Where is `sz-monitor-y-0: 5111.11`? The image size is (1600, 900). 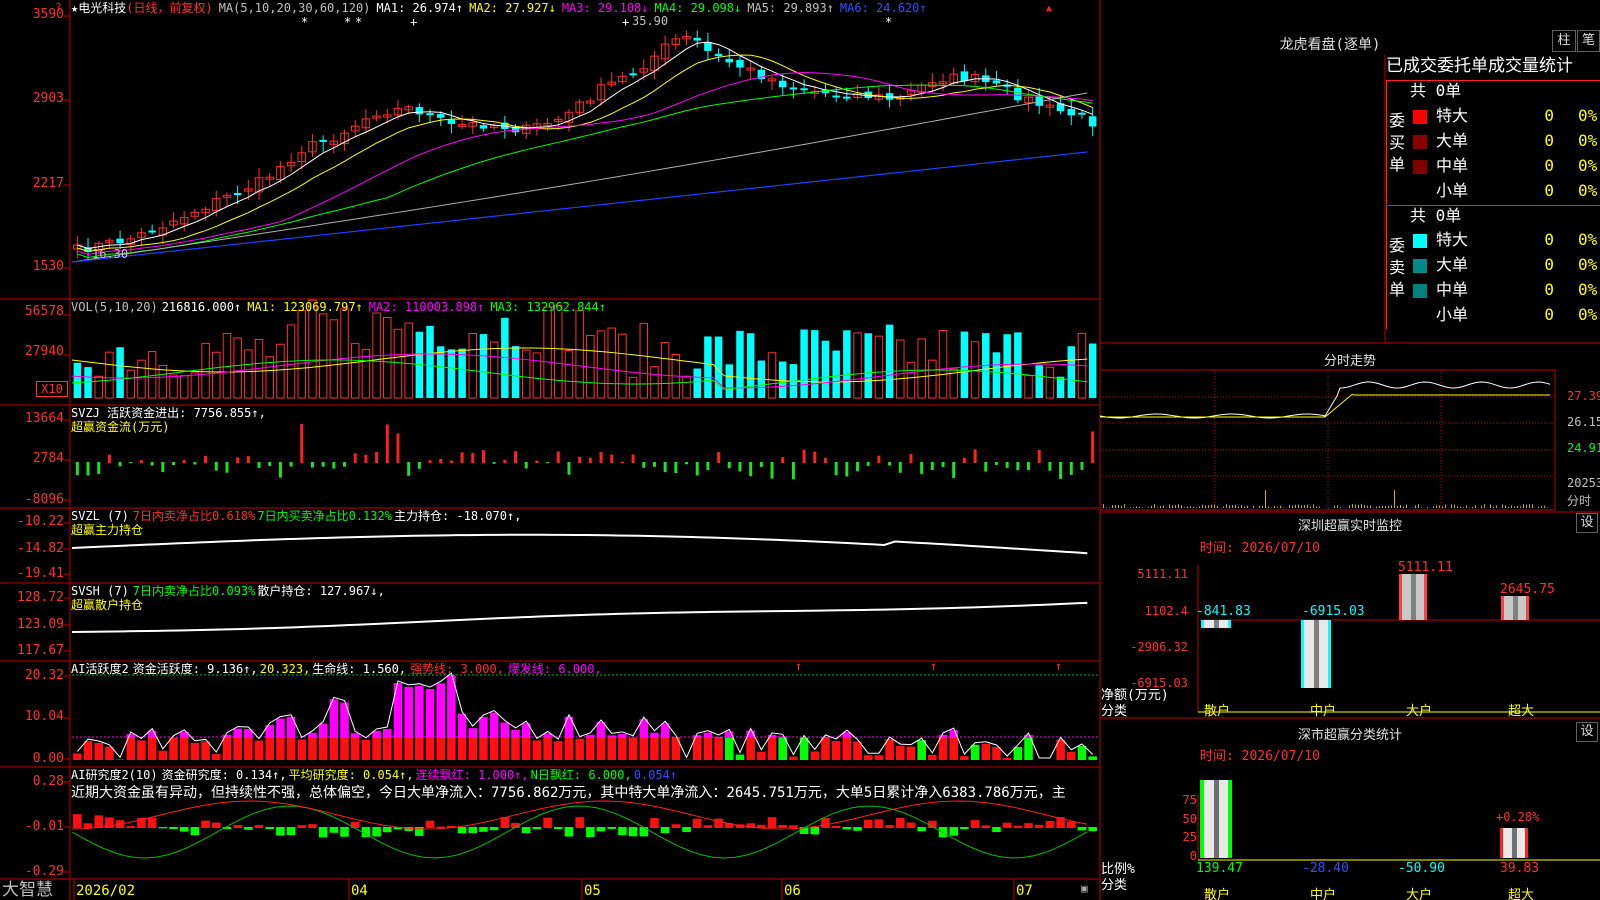
sz-monitor-y-0: 5111.11 is located at coordinates (1162, 574).